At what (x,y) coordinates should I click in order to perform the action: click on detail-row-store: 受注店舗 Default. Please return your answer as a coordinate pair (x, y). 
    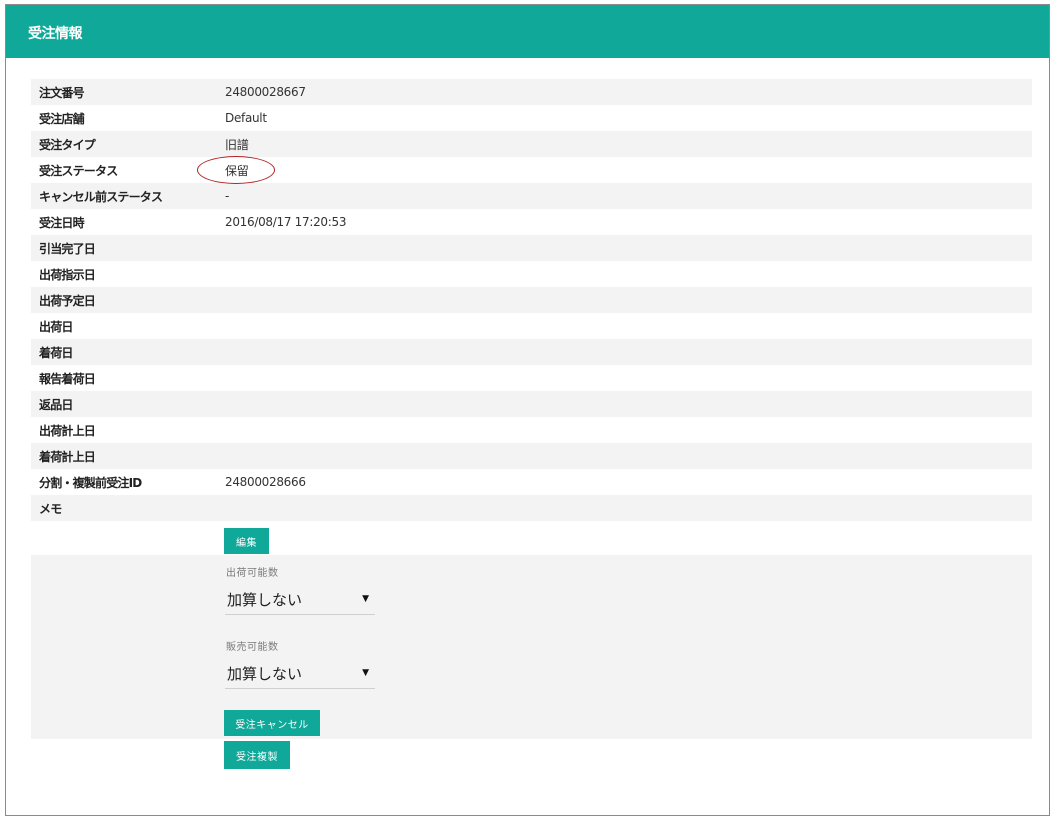
    Looking at the image, I should click on (531, 118).